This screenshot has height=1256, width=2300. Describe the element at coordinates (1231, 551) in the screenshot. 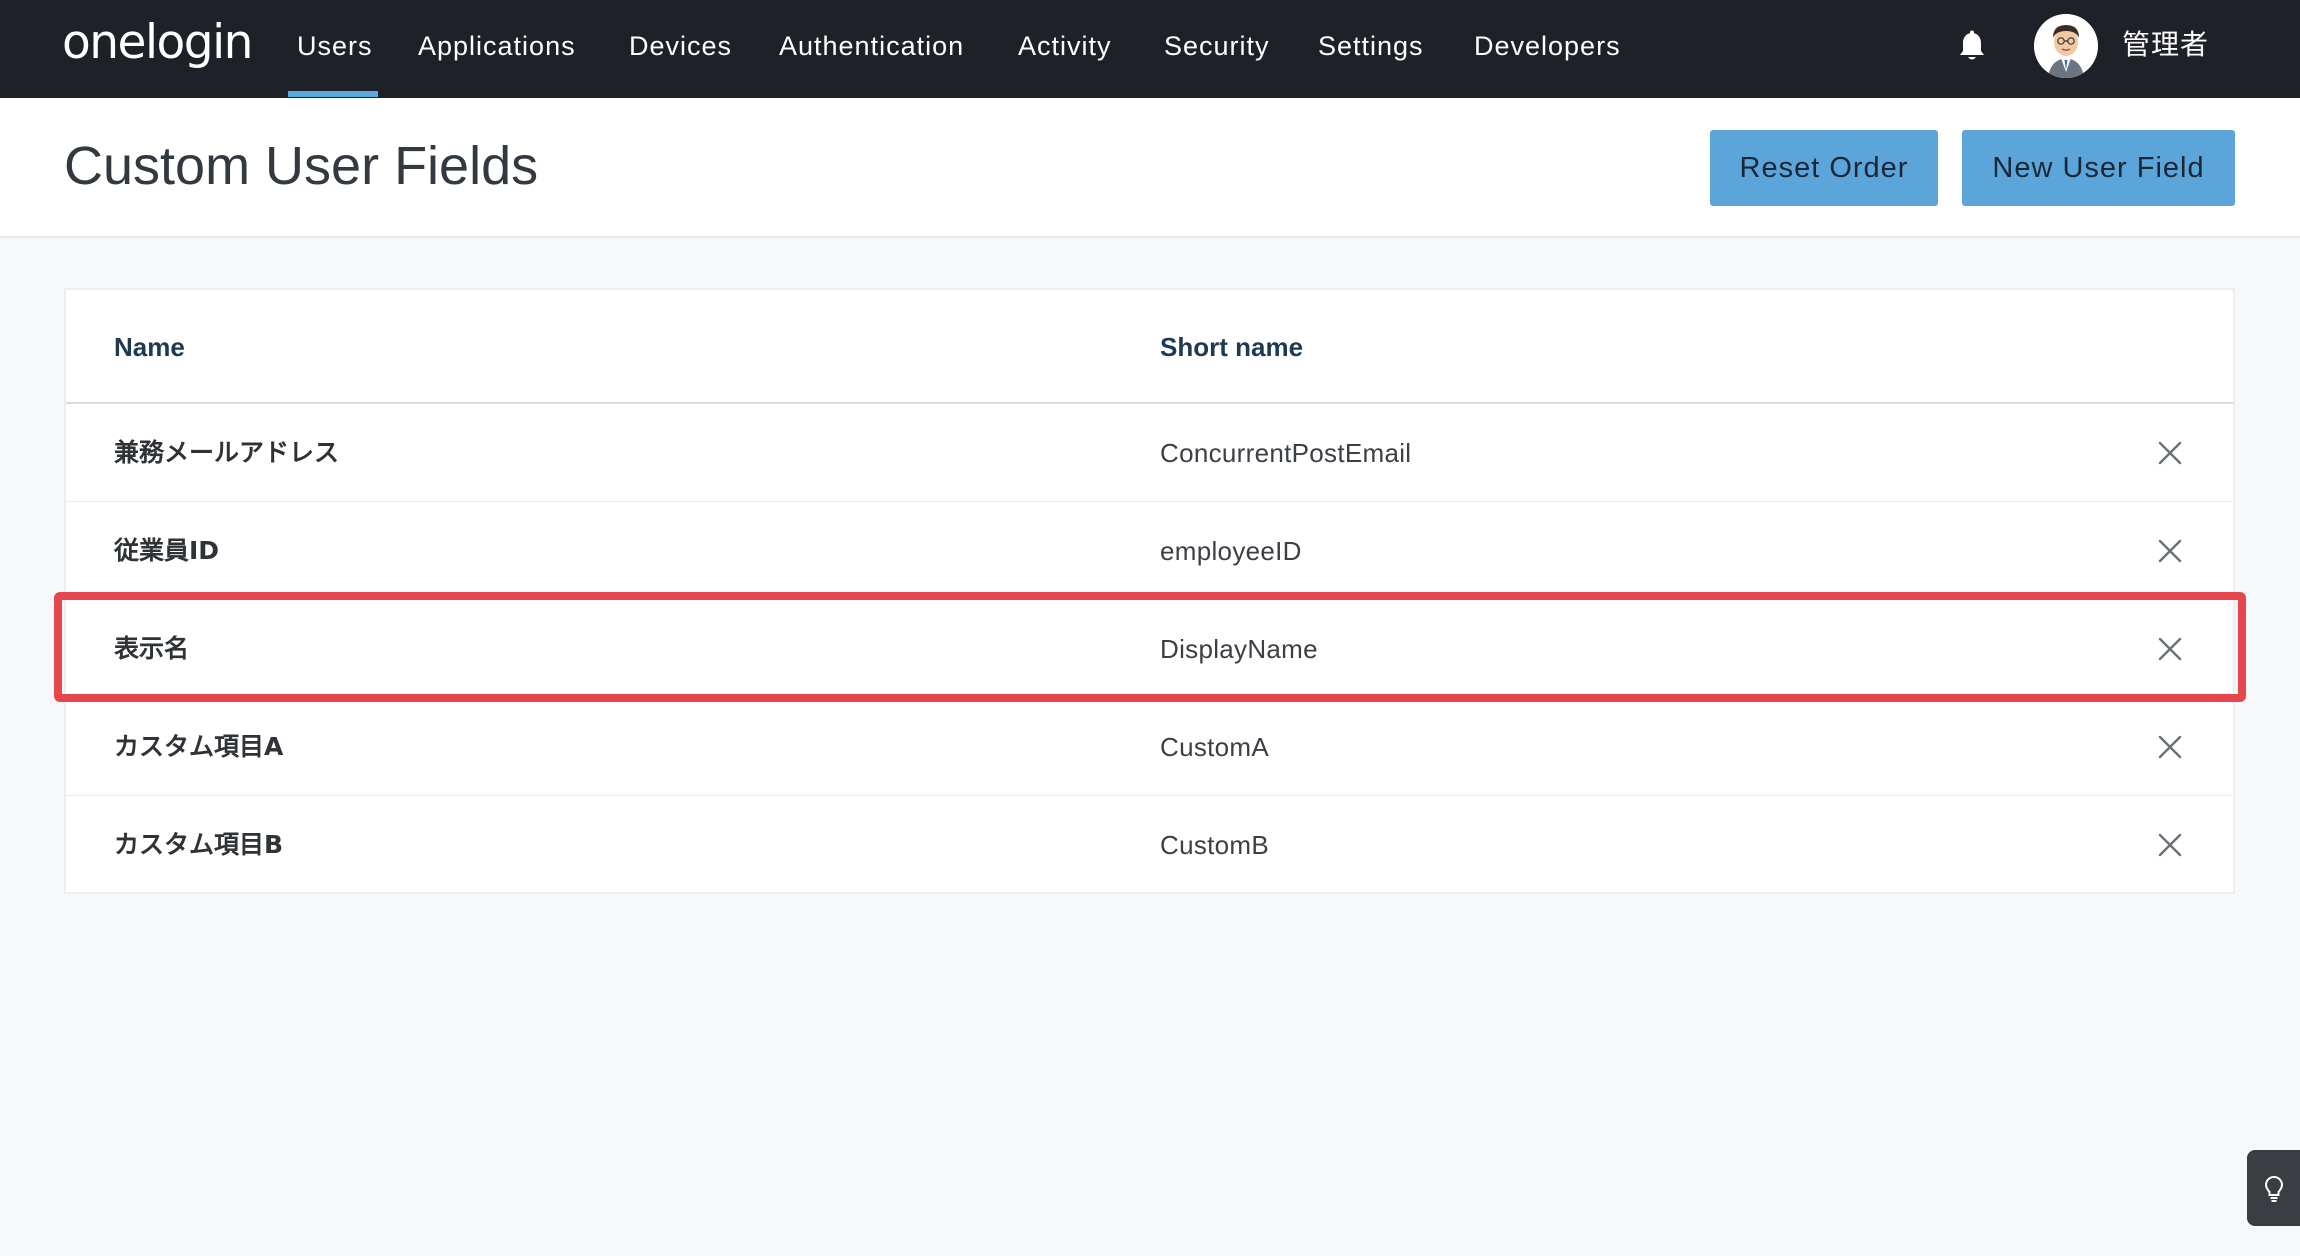

I see `field-short-name: employeeID` at that location.